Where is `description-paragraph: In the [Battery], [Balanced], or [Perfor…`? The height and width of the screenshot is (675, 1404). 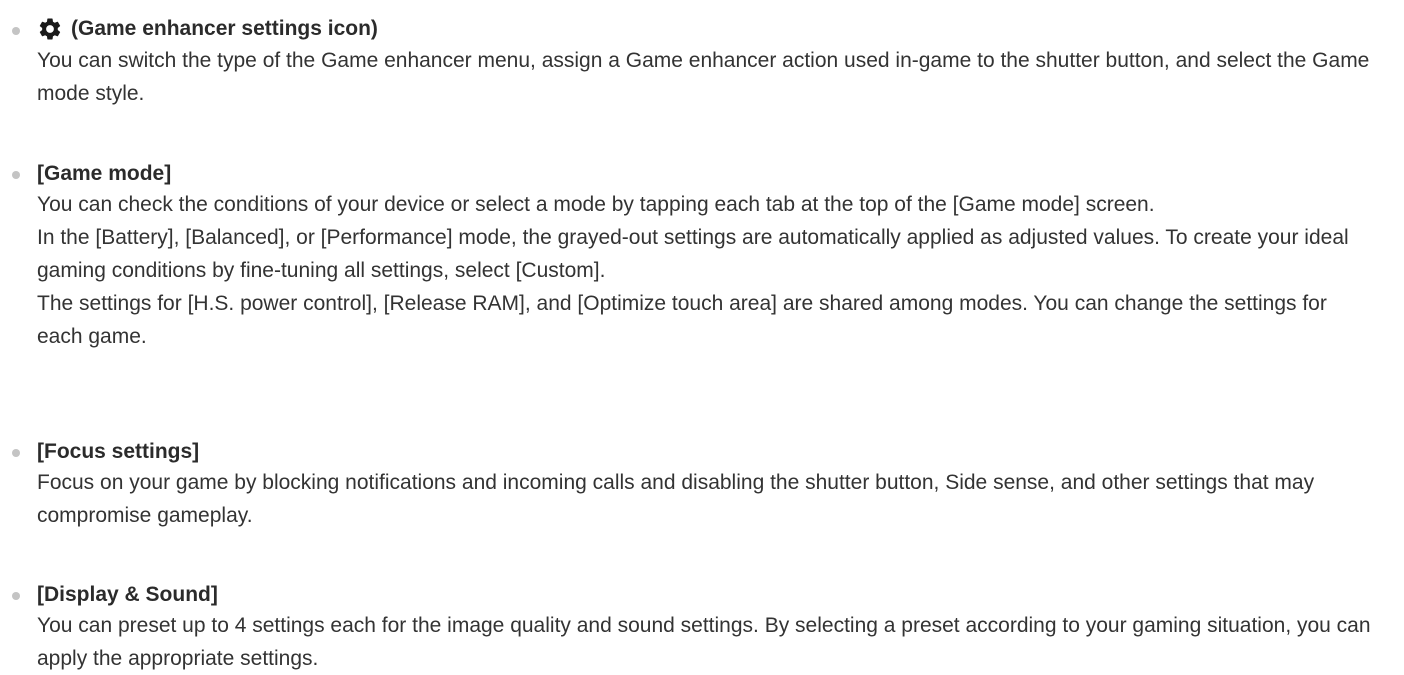 description-paragraph: In the [Battery], [Balanced], or [Perfor… is located at coordinates (693, 254).